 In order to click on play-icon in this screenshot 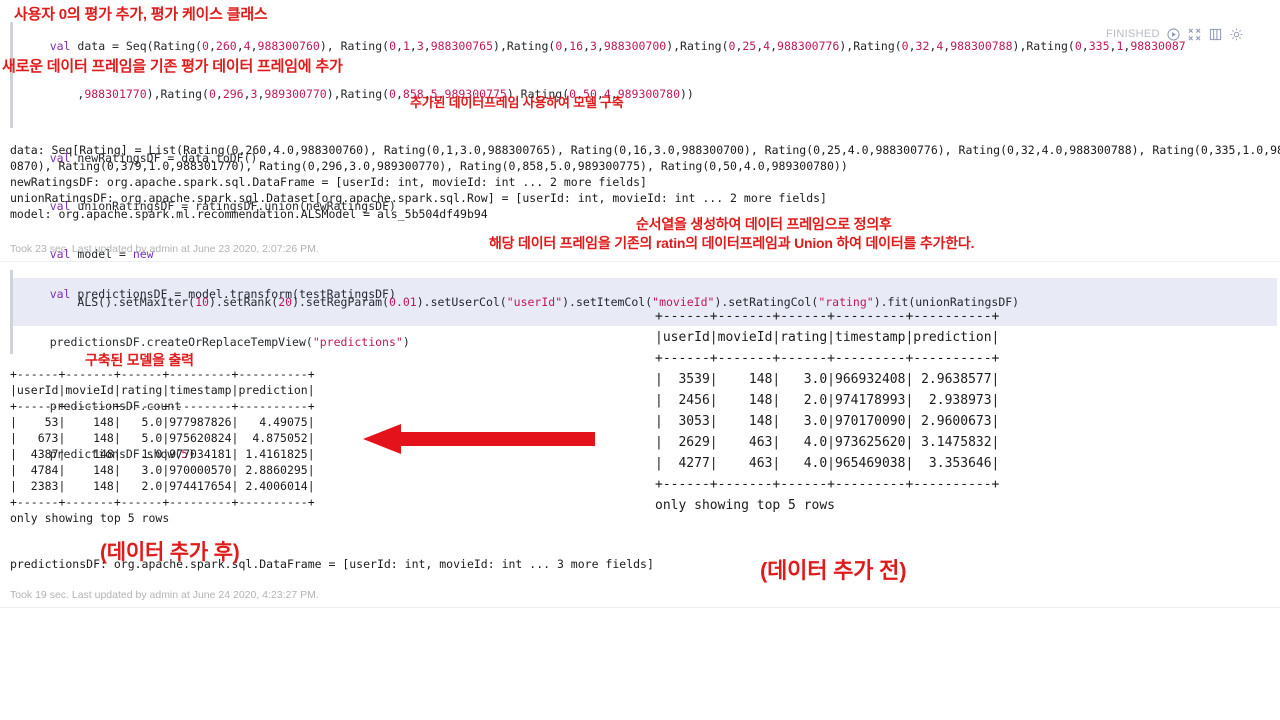, I will do `click(1174, 34)`.